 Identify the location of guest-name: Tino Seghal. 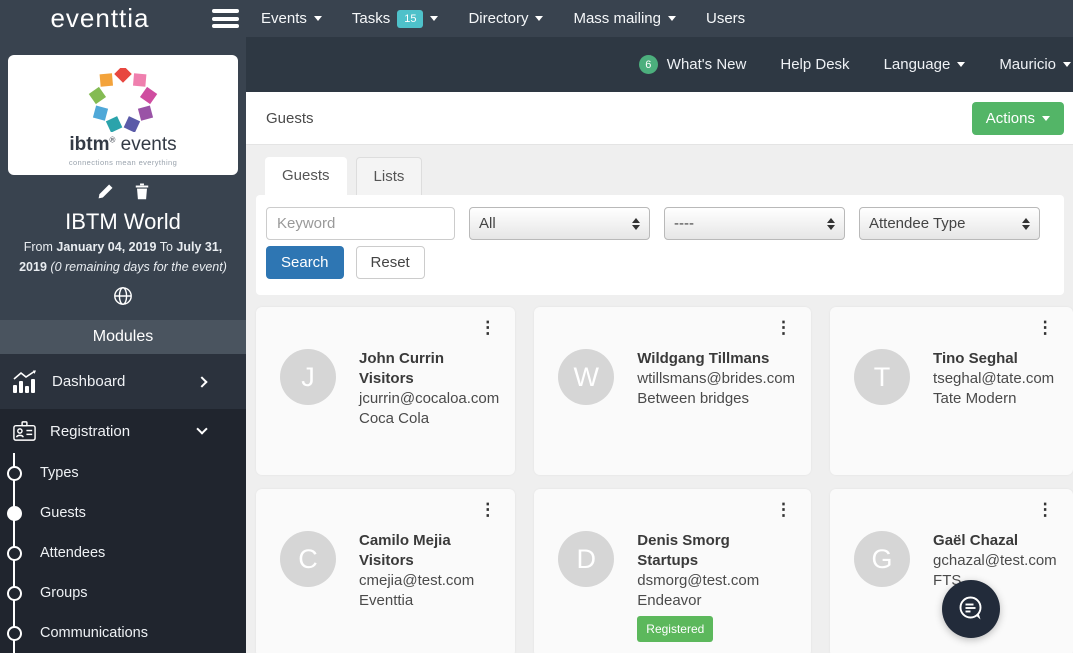
(975, 358).